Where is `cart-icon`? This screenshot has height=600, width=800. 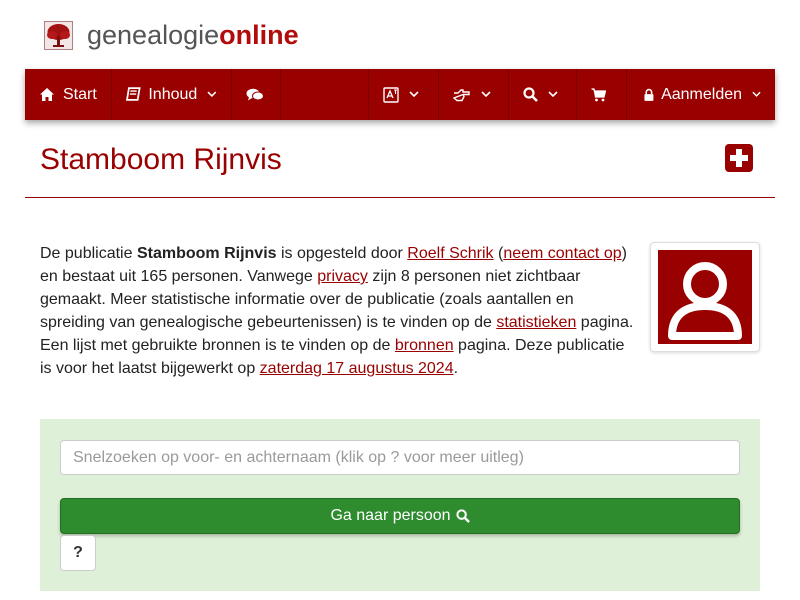
cart-icon is located at coordinates (598, 94).